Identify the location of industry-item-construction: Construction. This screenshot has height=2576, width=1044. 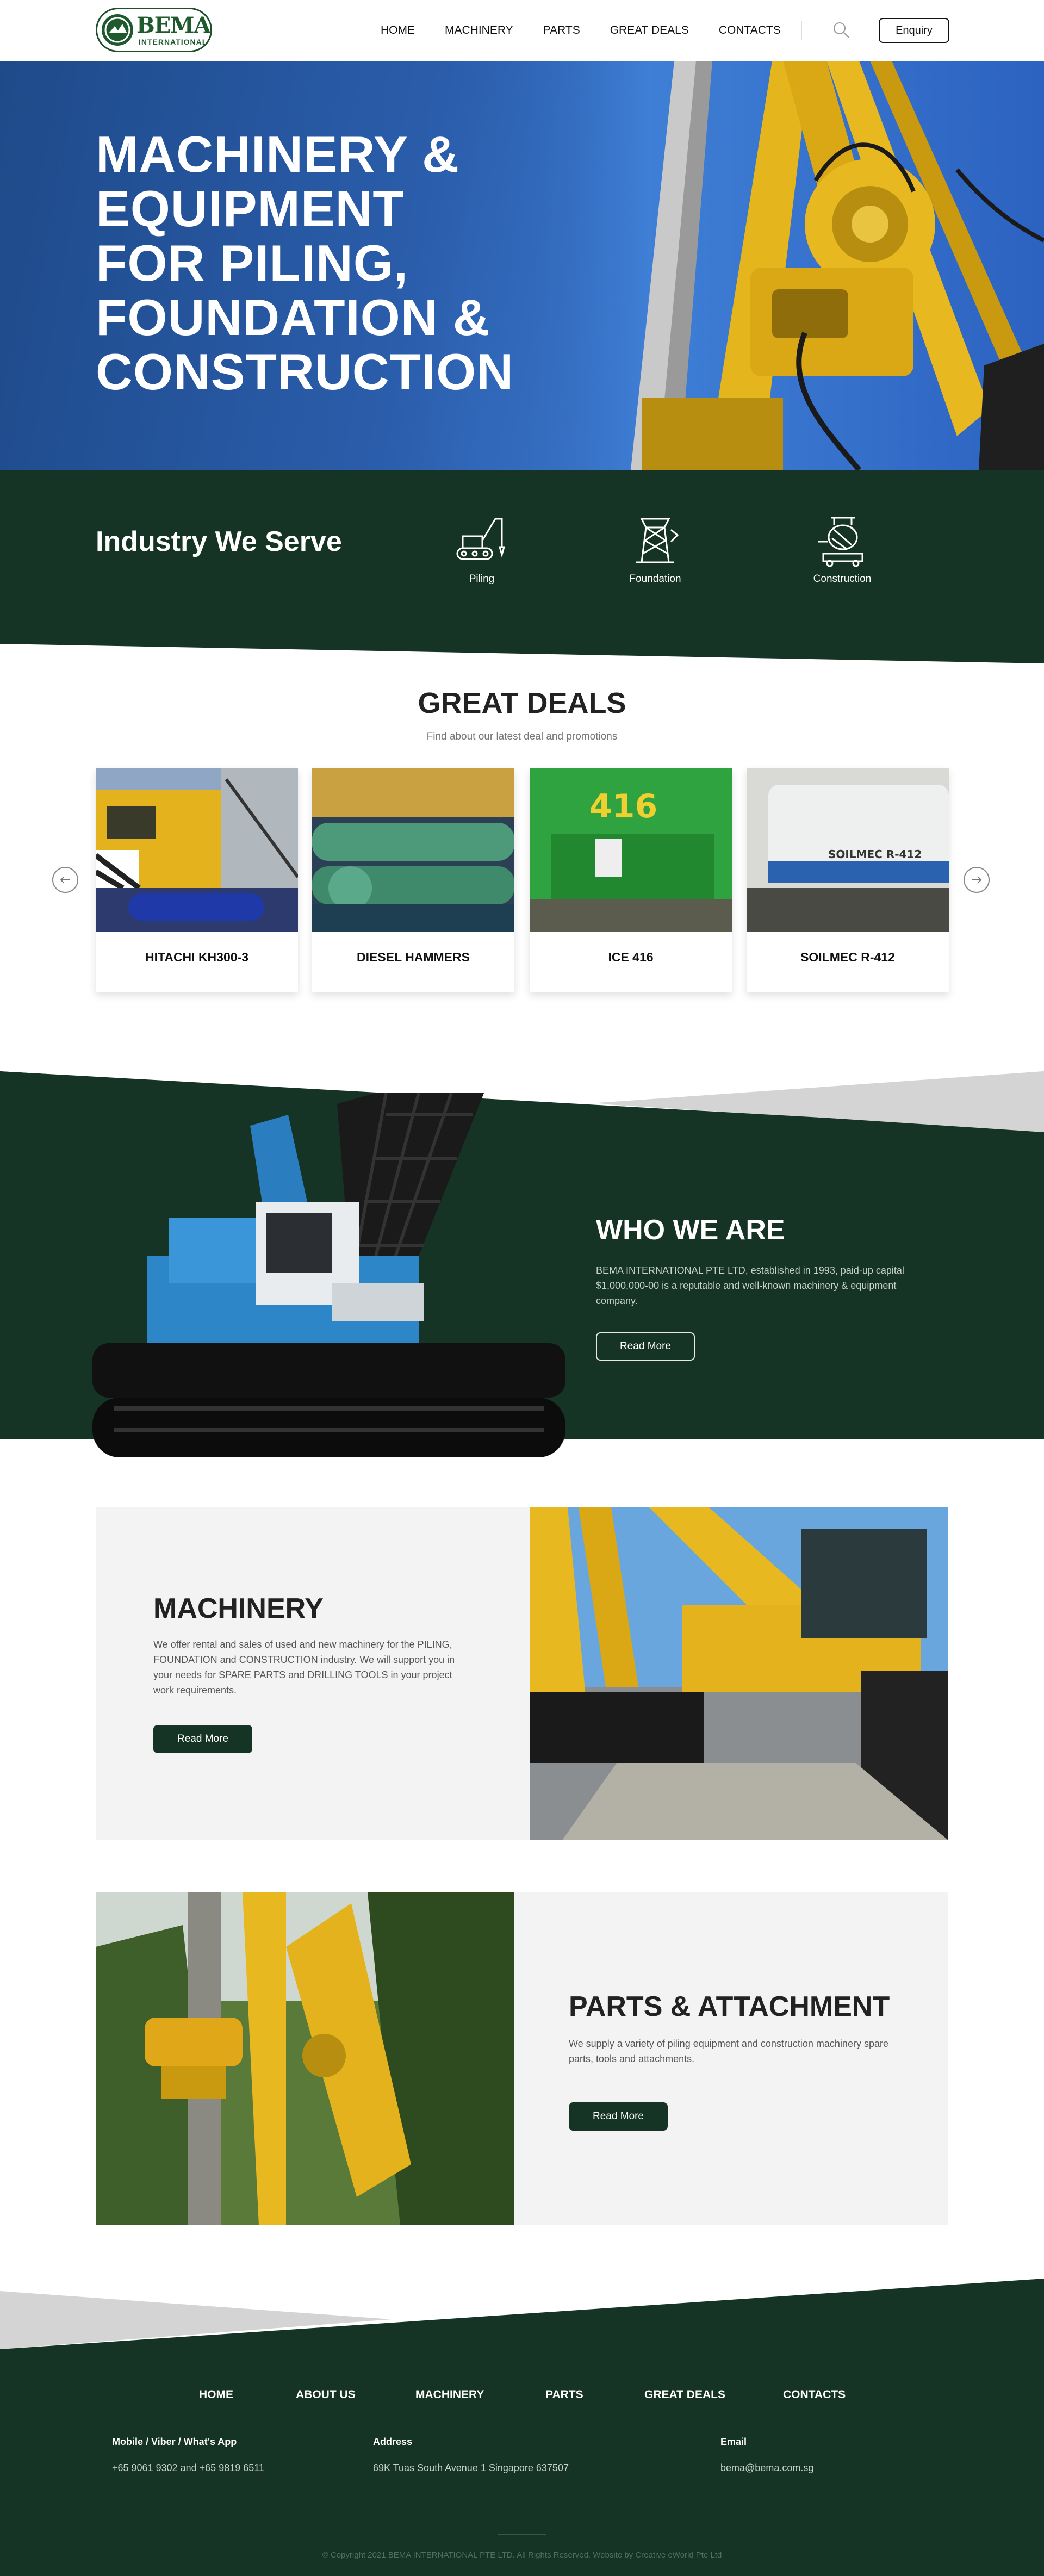
(842, 549).